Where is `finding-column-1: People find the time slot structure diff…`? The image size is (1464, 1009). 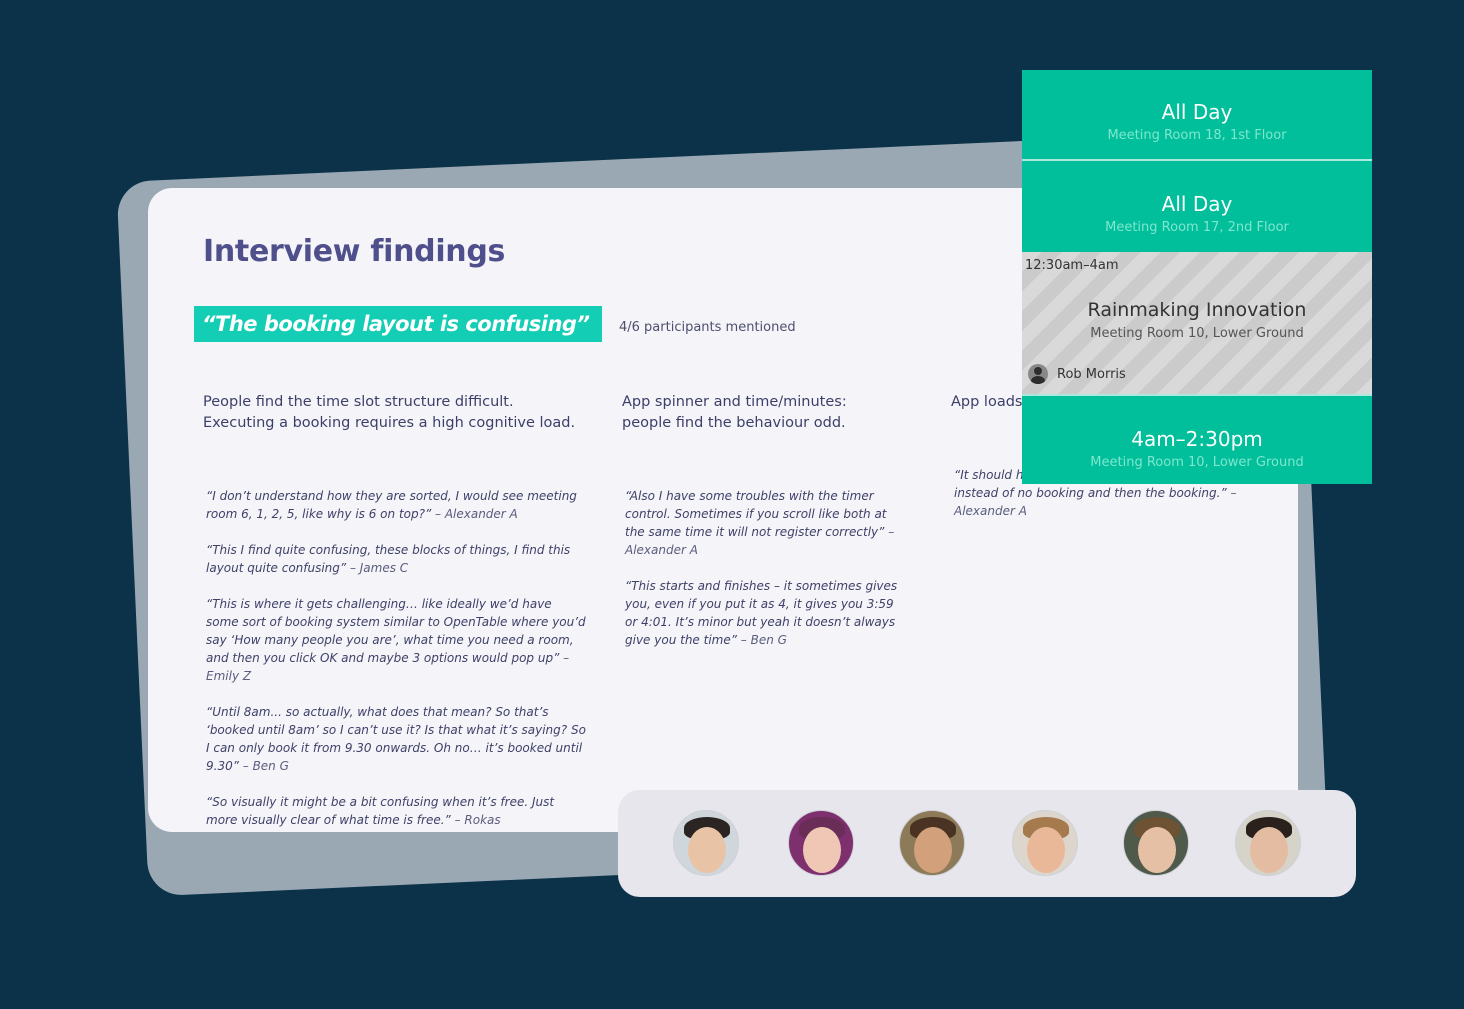
finding-column-1: People find the time slot structure diff… is located at coordinates (395, 612).